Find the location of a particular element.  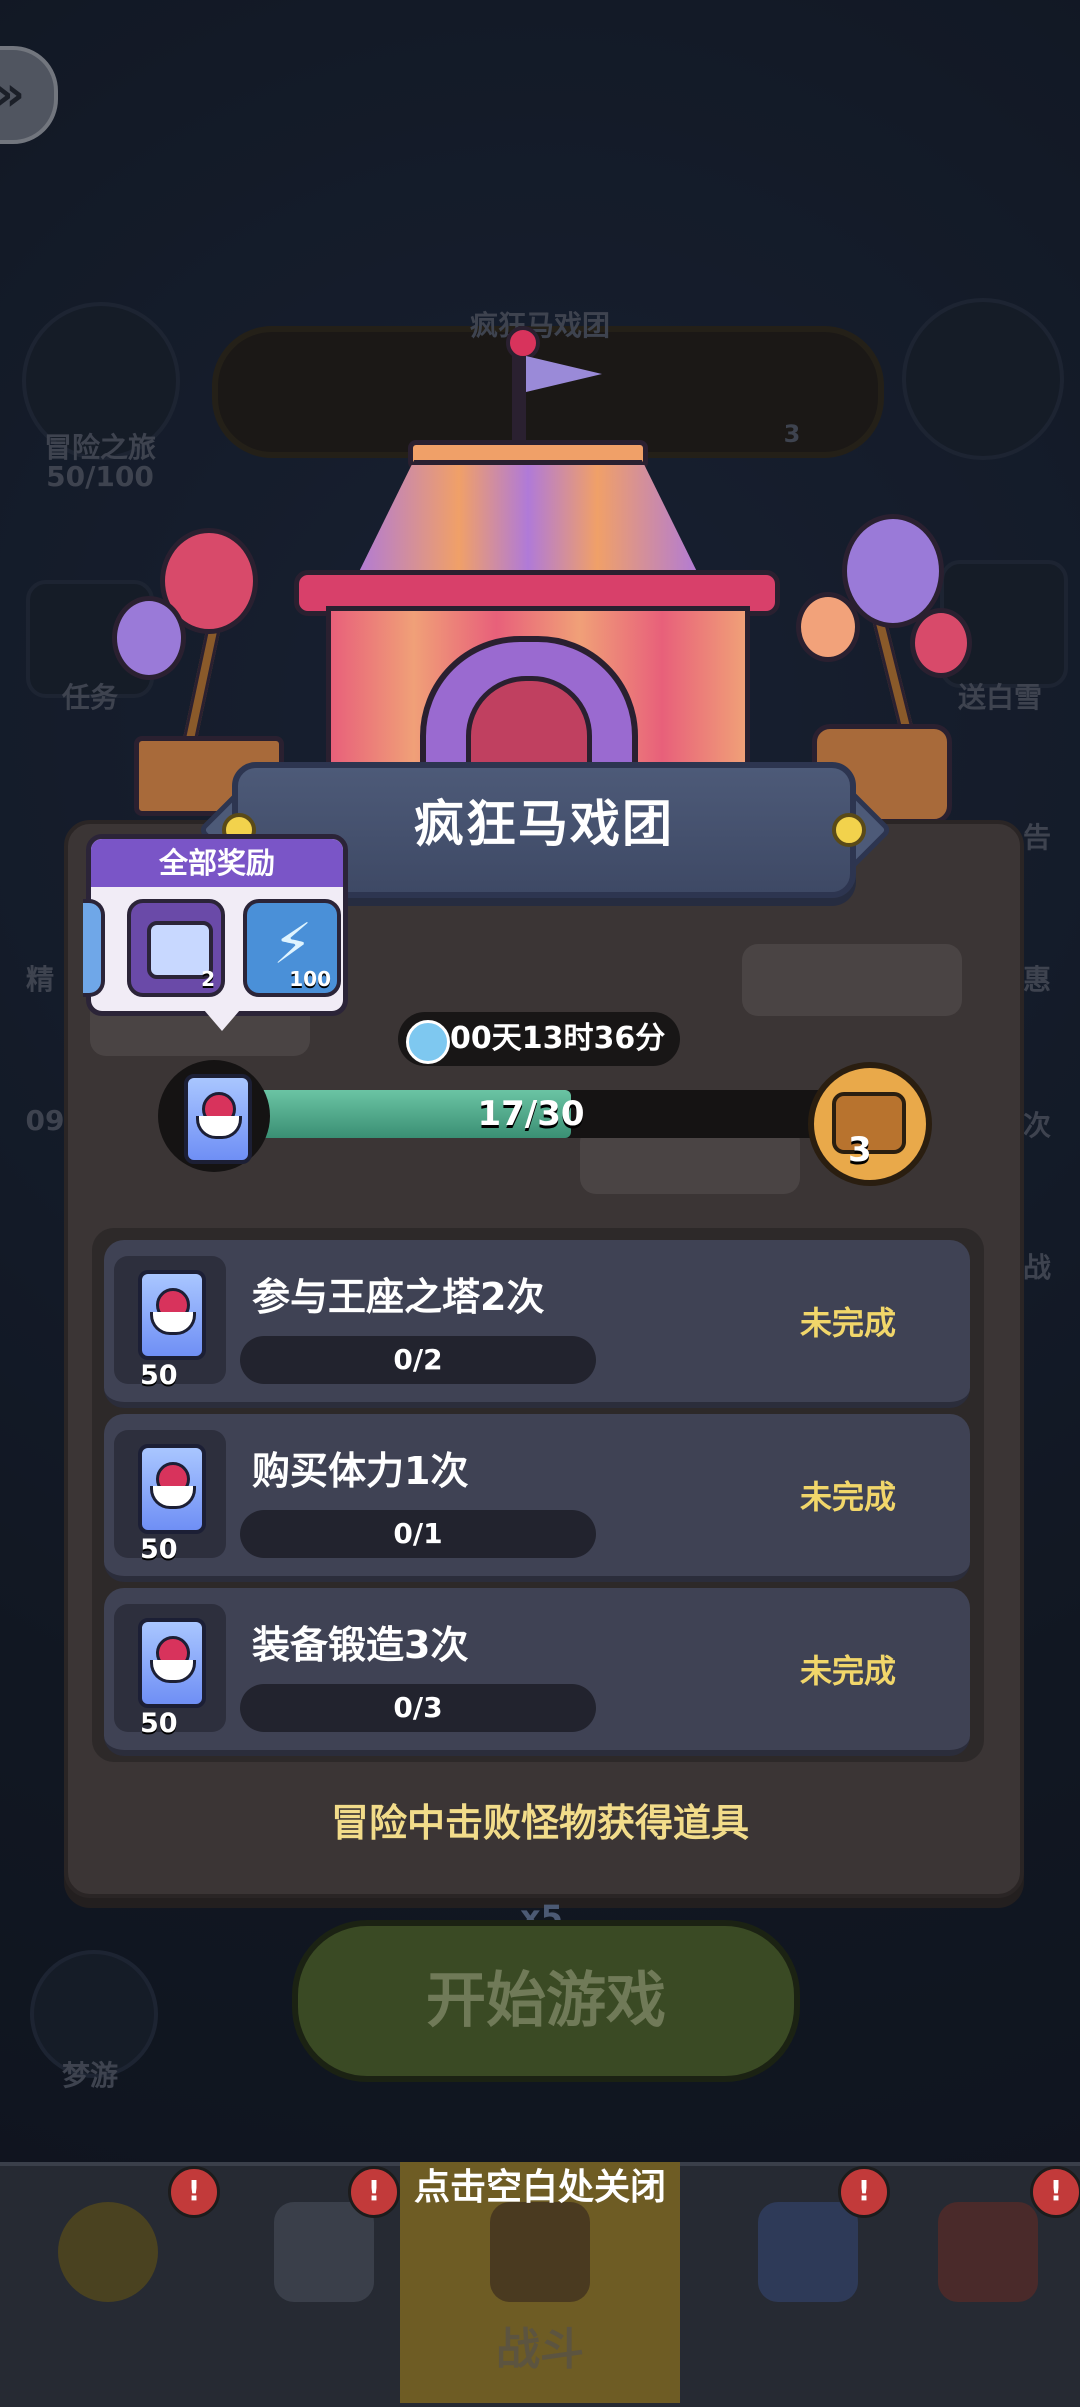

purple-balloon-icon is located at coordinates (149, 638).